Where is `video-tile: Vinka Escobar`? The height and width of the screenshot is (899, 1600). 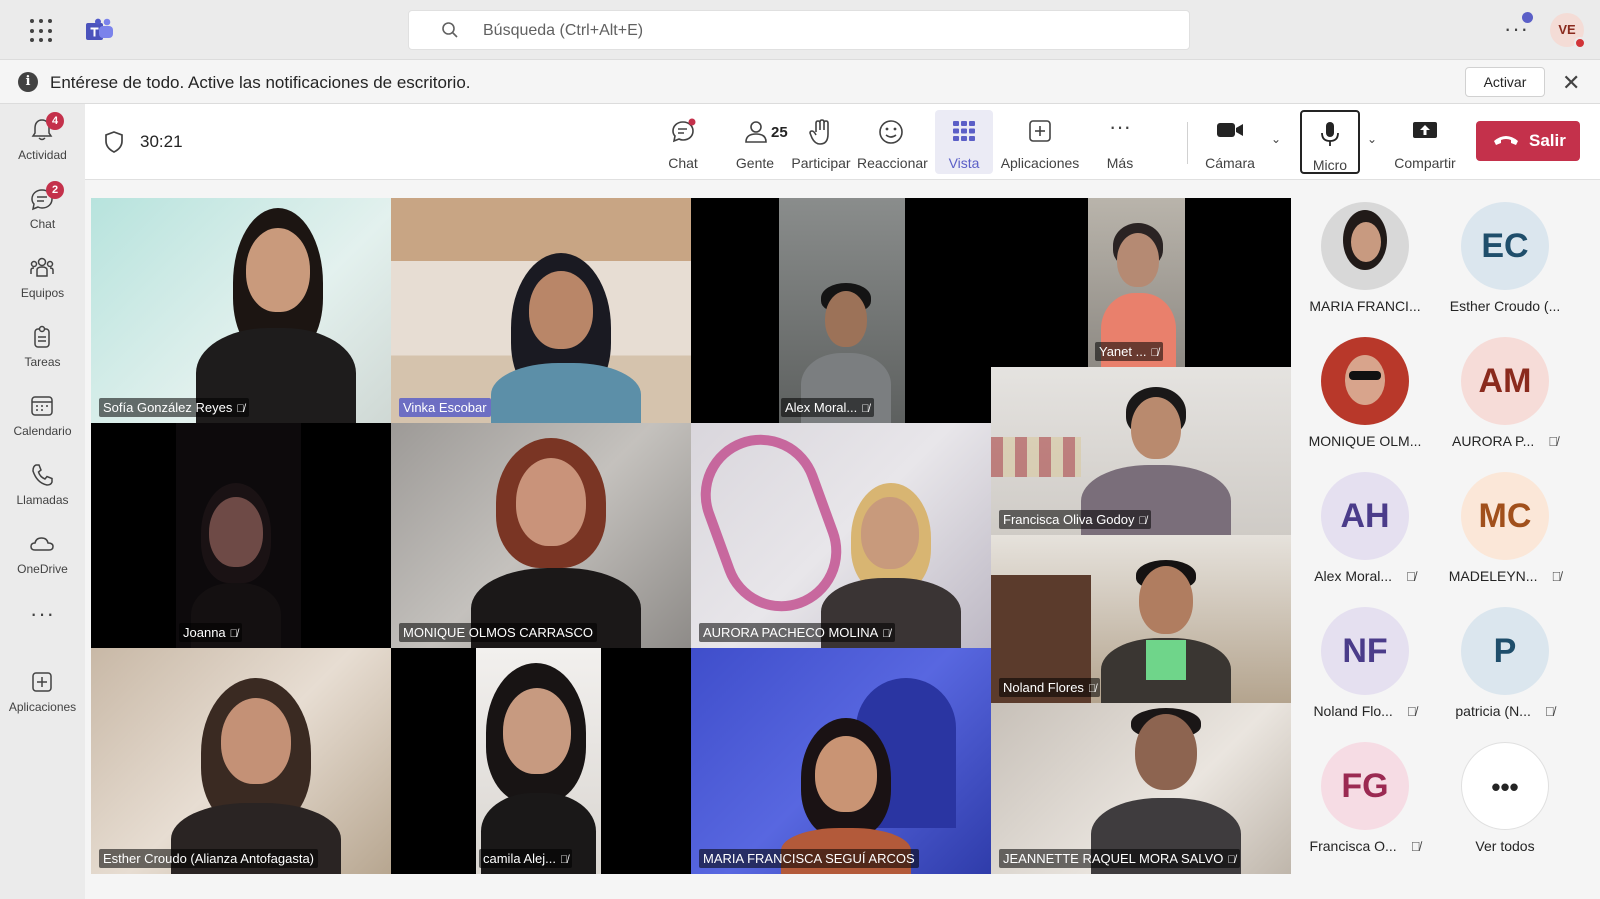 video-tile: Vinka Escobar is located at coordinates (541, 310).